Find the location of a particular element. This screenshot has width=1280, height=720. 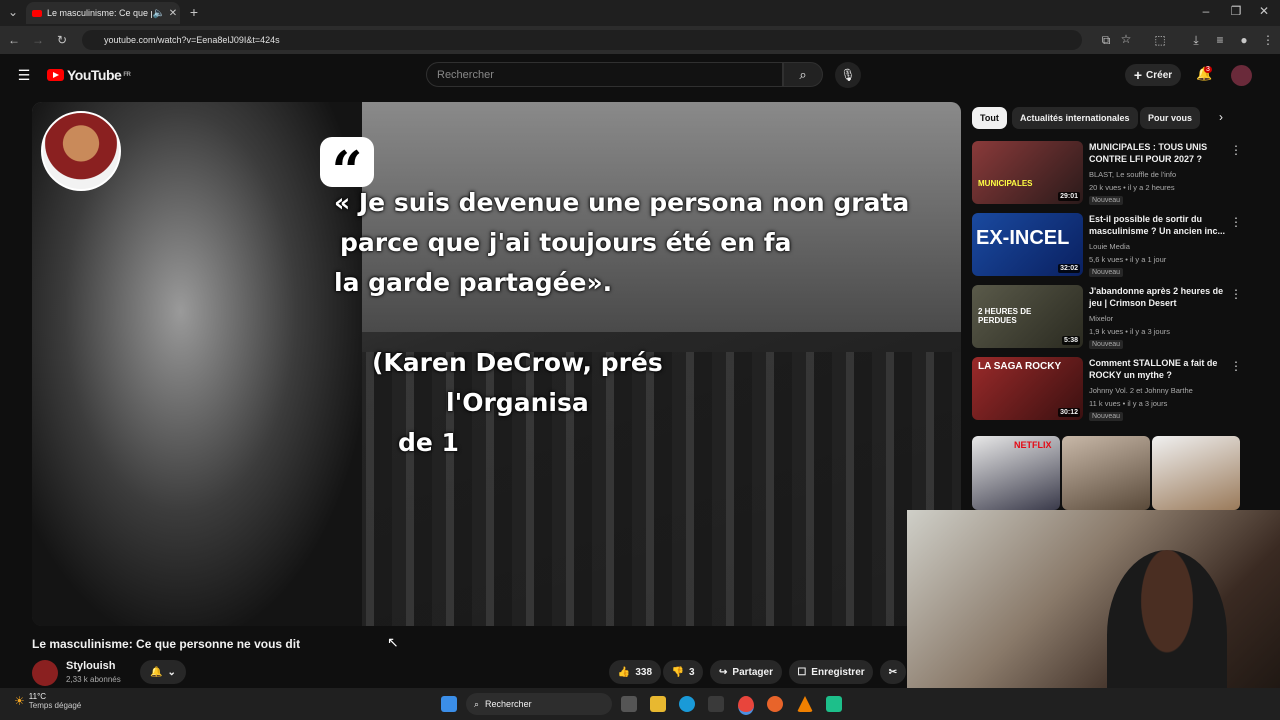

mouse-cursor-icon: ↖ is located at coordinates (393, 642).